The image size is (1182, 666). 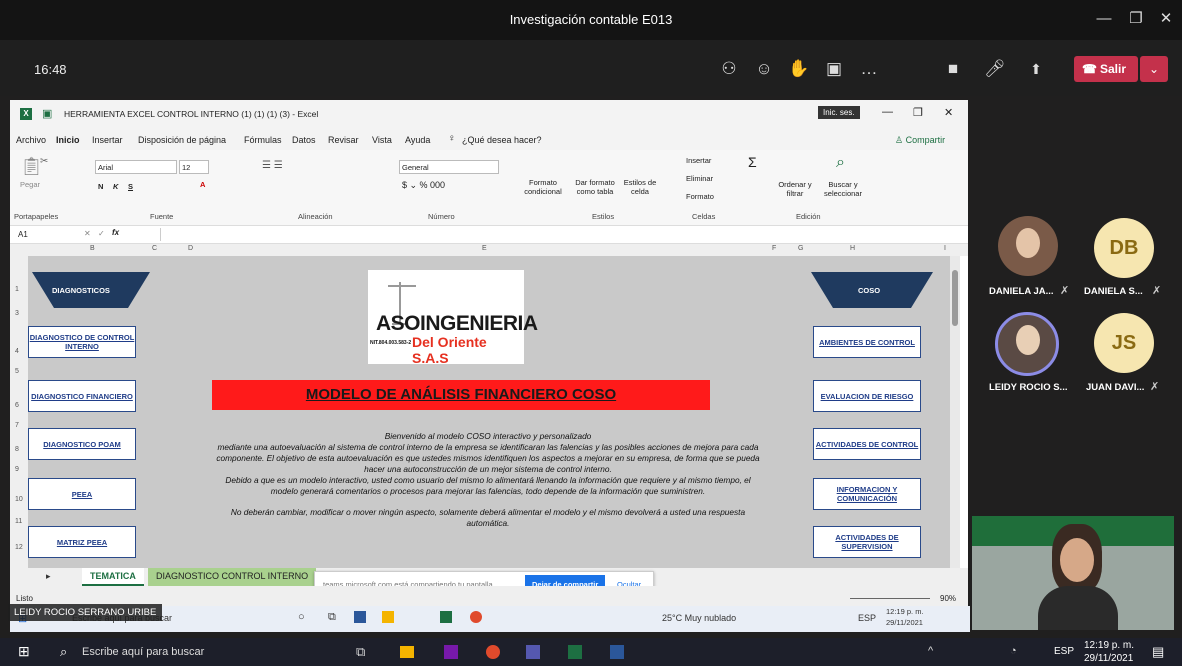 What do you see at coordinates (774, 248) in the screenshot?
I see `column-header: F` at bounding box center [774, 248].